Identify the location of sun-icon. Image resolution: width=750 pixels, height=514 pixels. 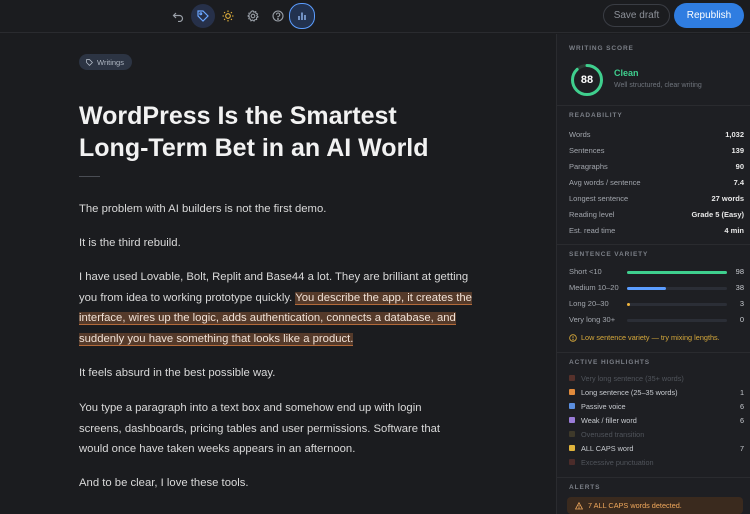
(228, 16).